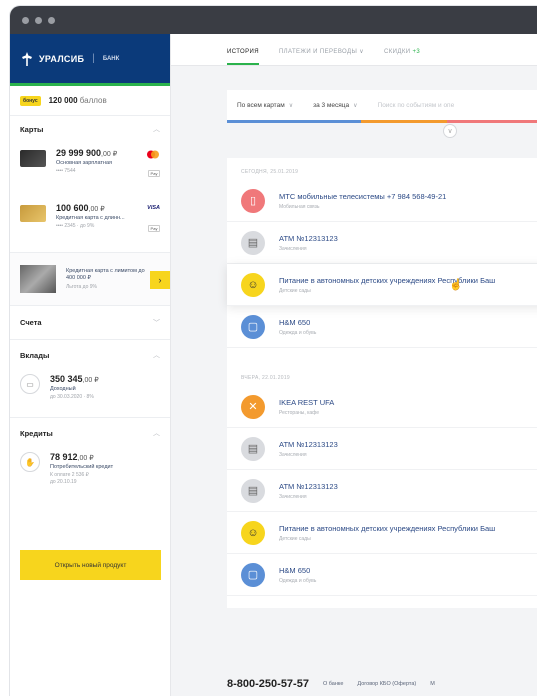 The image size is (537, 696). What do you see at coordinates (432, 684) in the screenshot?
I see `footer-link-more: М` at bounding box center [432, 684].